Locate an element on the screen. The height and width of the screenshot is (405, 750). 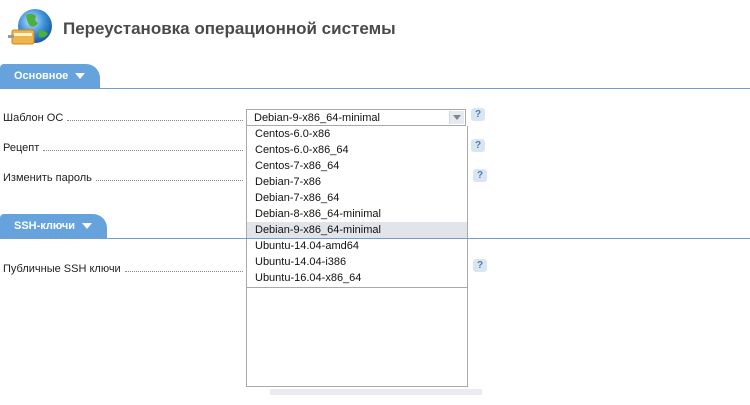
os-template-label: Шаблон ОС is located at coordinates (123, 117).